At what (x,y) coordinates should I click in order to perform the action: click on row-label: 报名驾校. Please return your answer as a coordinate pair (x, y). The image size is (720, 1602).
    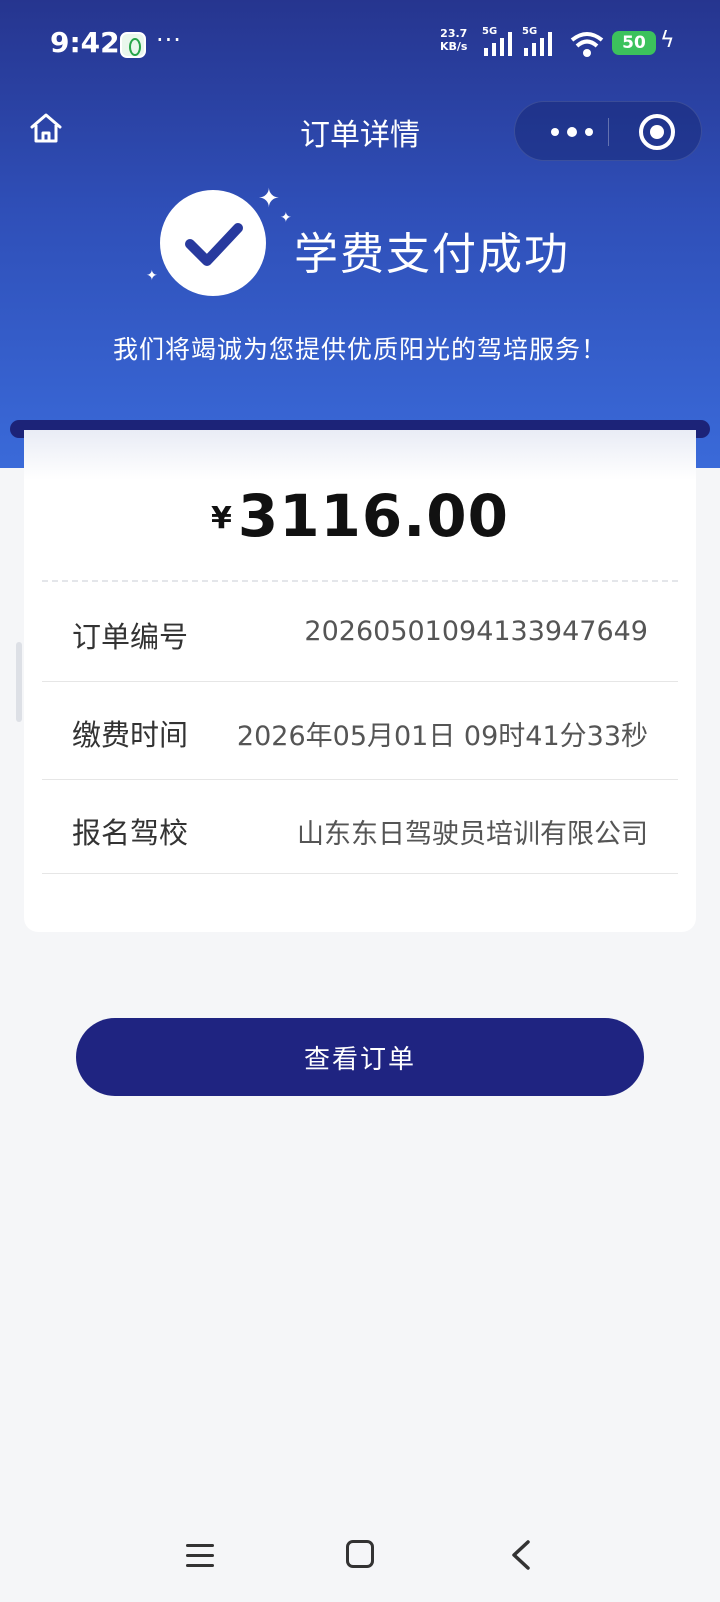
    Looking at the image, I should click on (130, 833).